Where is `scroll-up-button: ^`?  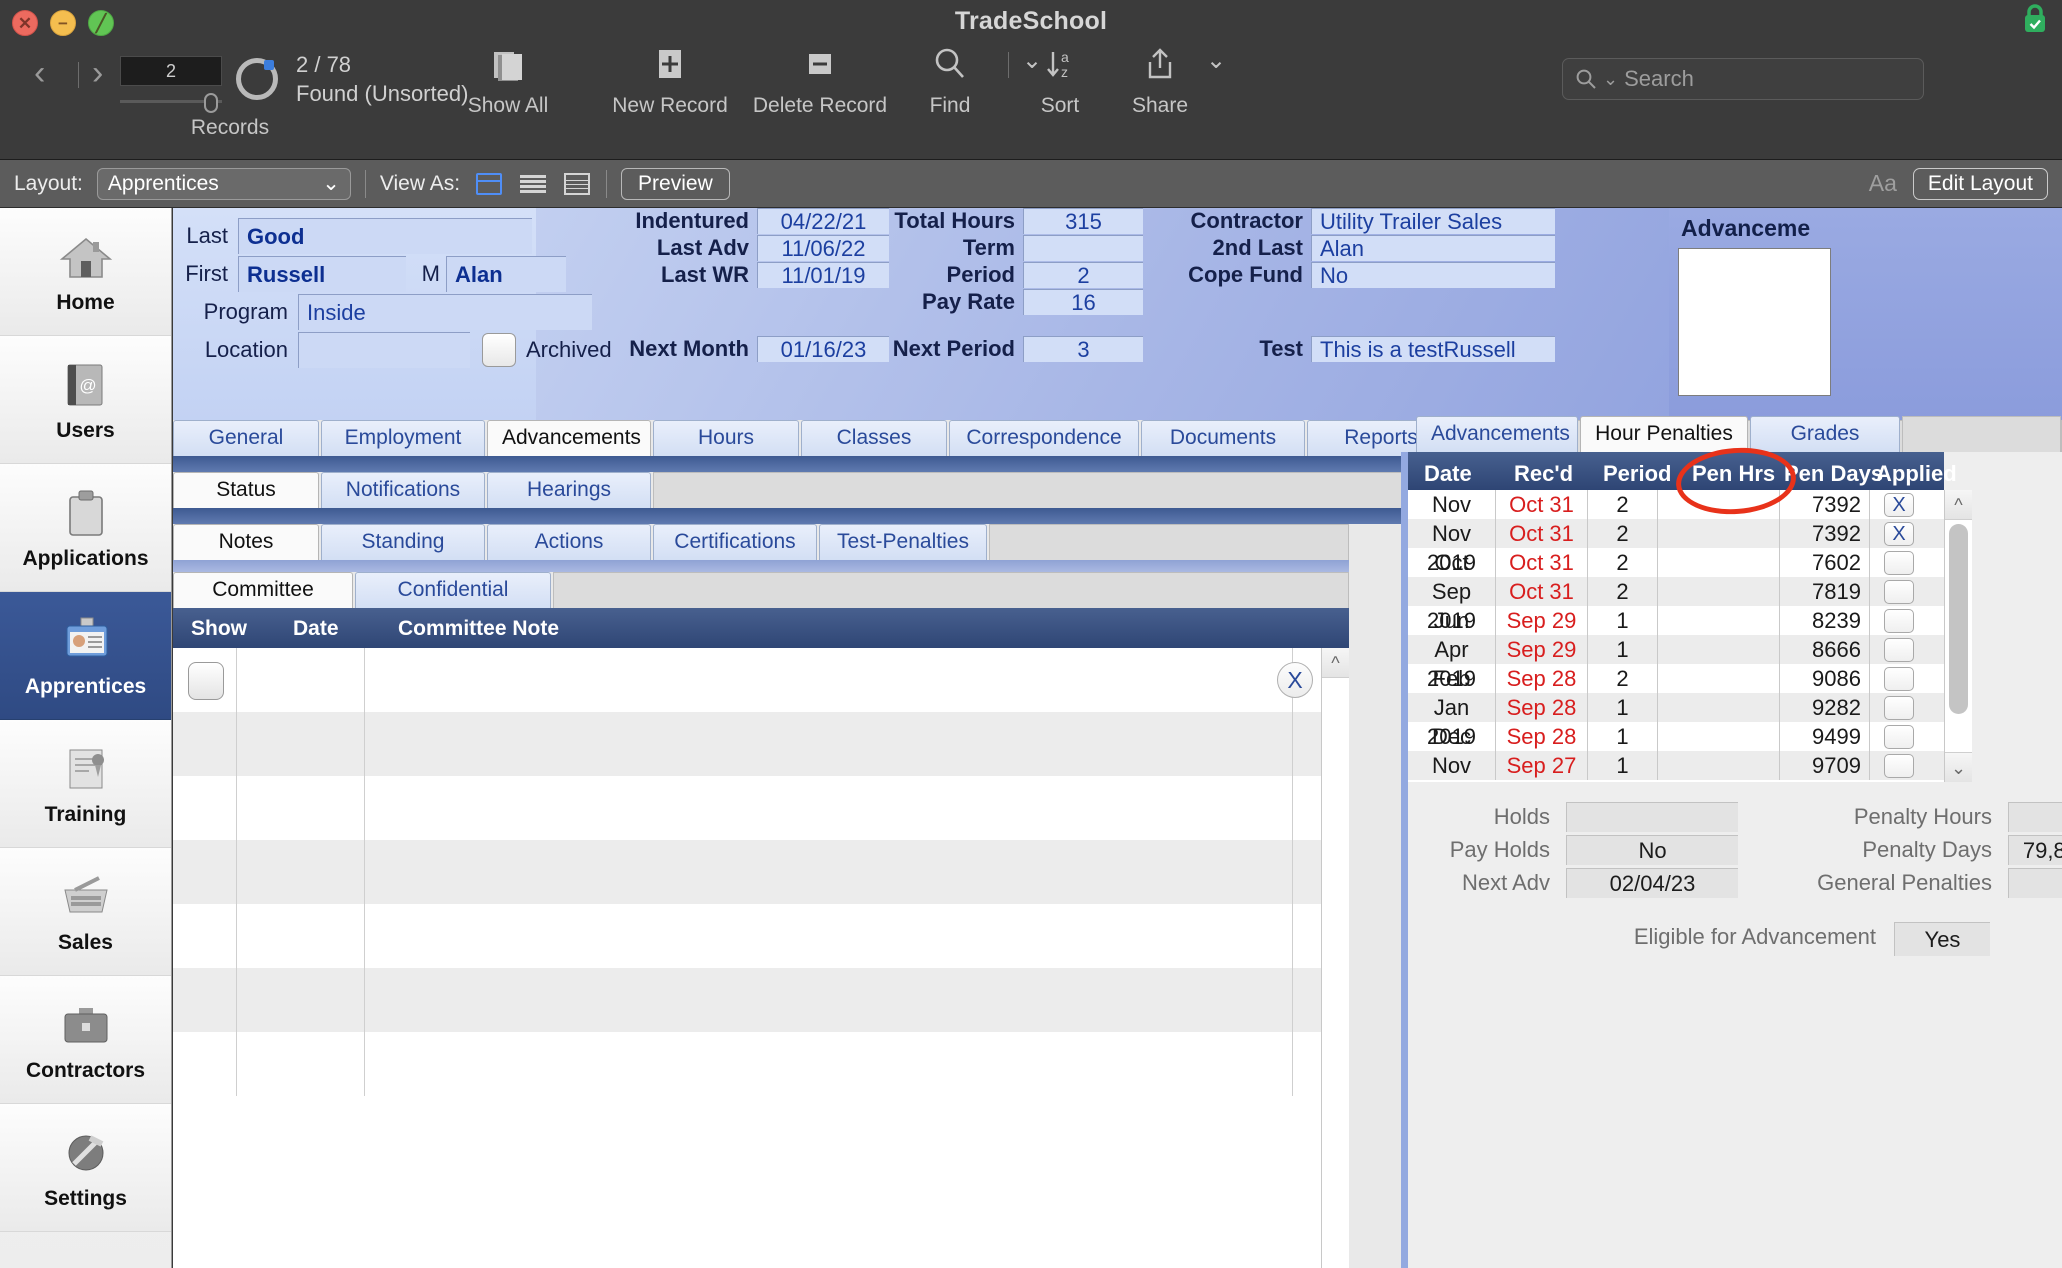
scroll-up-button: ^ is located at coordinates (1335, 663).